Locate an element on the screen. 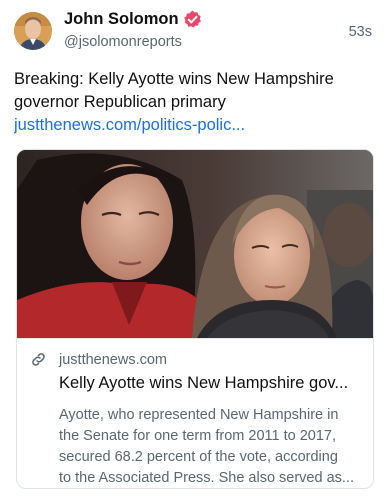 This screenshot has height=500, width=384. avatar-image is located at coordinates (33, 31).